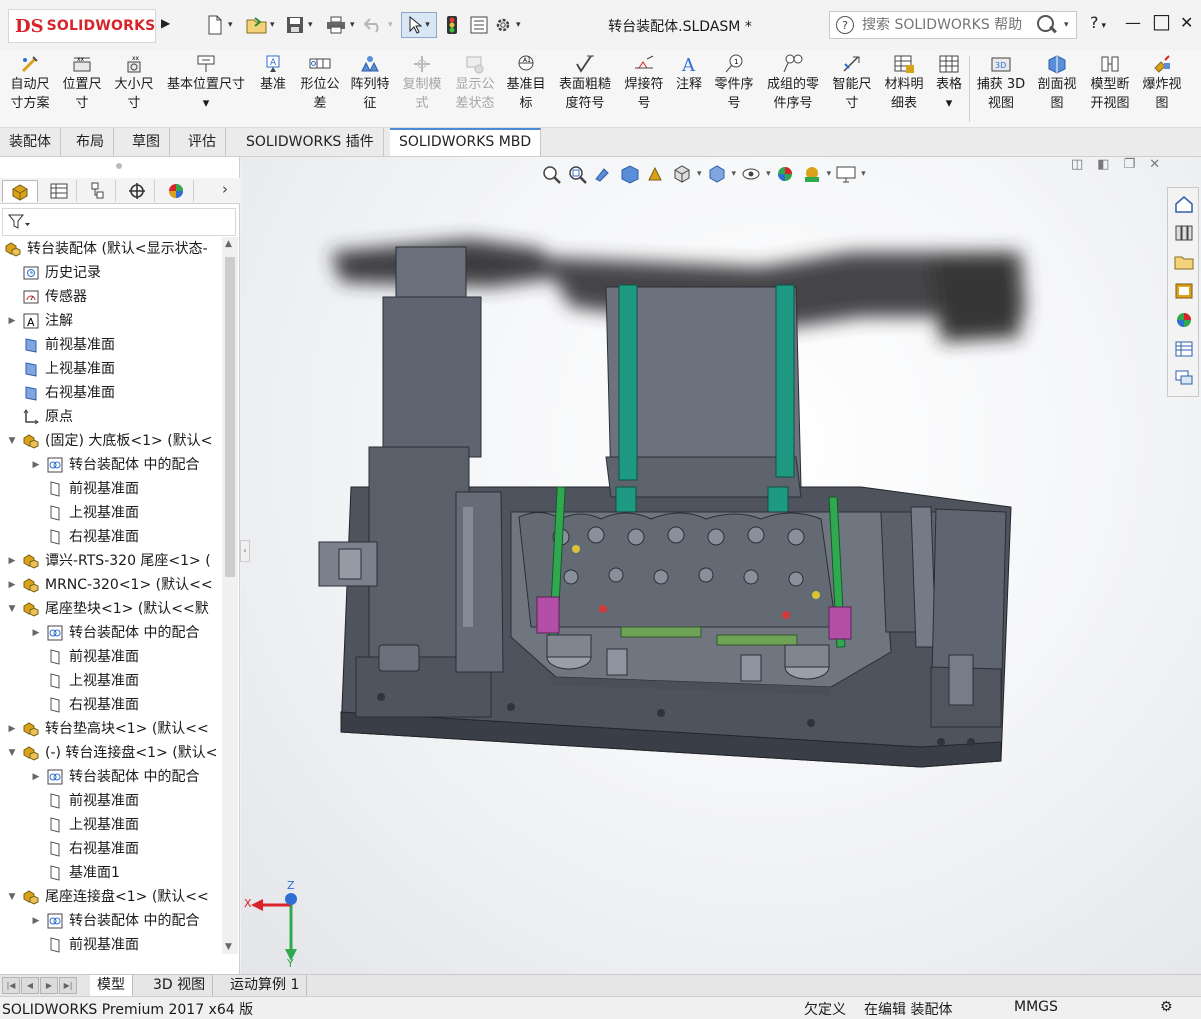 The height and width of the screenshot is (1019, 1201). What do you see at coordinates (49, 985) in the screenshot?
I see `next-tab-arrow-icon: ▶` at bounding box center [49, 985].